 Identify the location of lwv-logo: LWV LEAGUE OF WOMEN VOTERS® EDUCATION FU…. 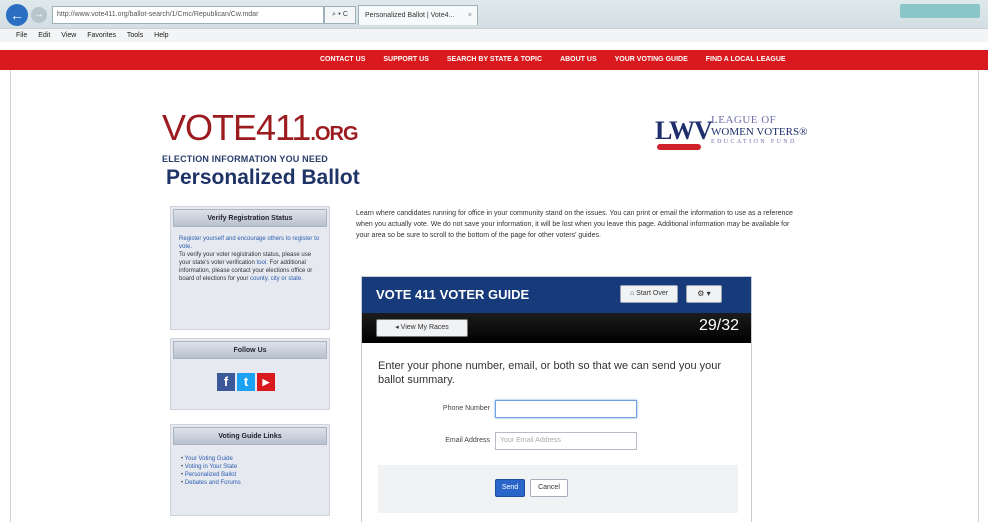
(745, 134).